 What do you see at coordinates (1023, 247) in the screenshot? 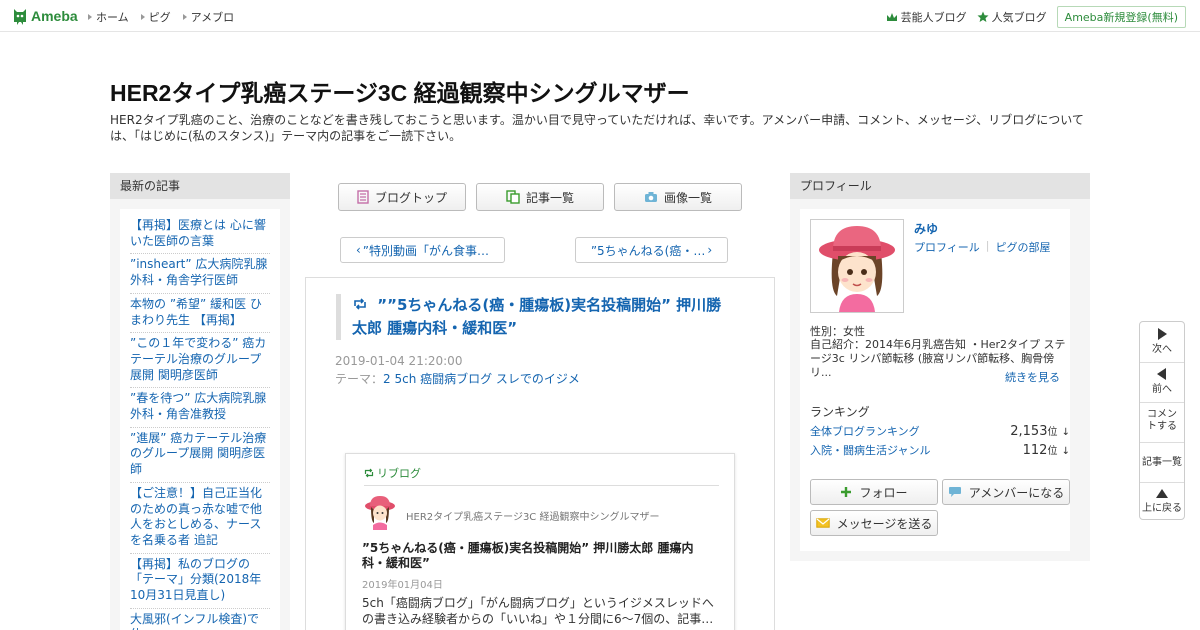
I see `pigg-room-link: ピグの部屋` at bounding box center [1023, 247].